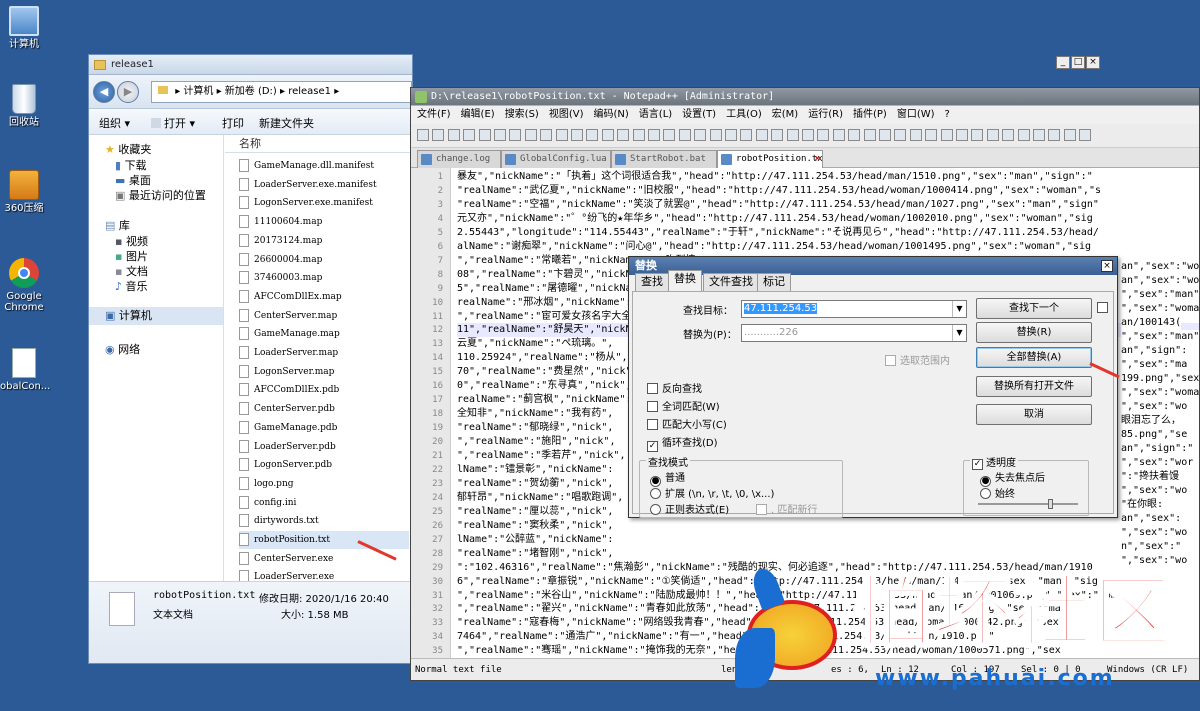 This screenshot has height=711, width=1200. What do you see at coordinates (324, 334) in the screenshot?
I see `file-row: GameManage.map` at bounding box center [324, 334].